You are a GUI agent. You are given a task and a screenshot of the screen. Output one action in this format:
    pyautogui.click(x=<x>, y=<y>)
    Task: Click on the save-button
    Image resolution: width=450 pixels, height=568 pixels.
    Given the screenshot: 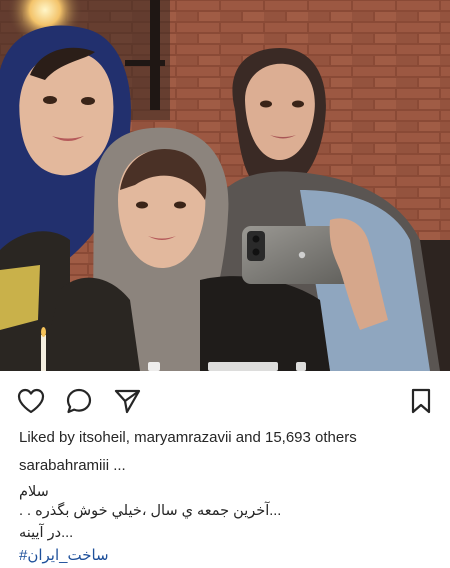 What is the action you would take?
    pyautogui.click(x=421, y=401)
    